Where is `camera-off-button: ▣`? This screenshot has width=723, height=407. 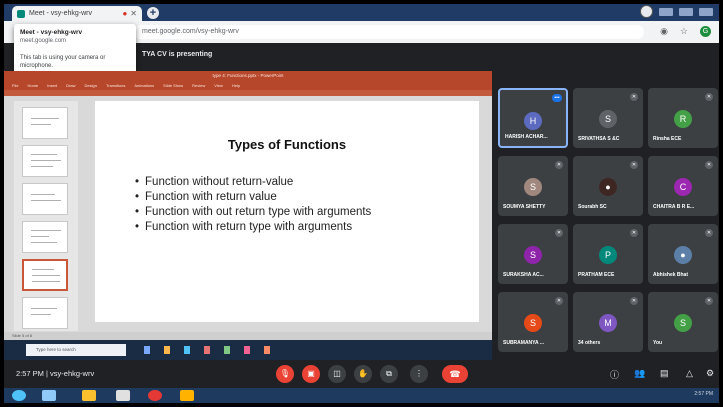
camera-off-button: ▣ is located at coordinates (311, 374).